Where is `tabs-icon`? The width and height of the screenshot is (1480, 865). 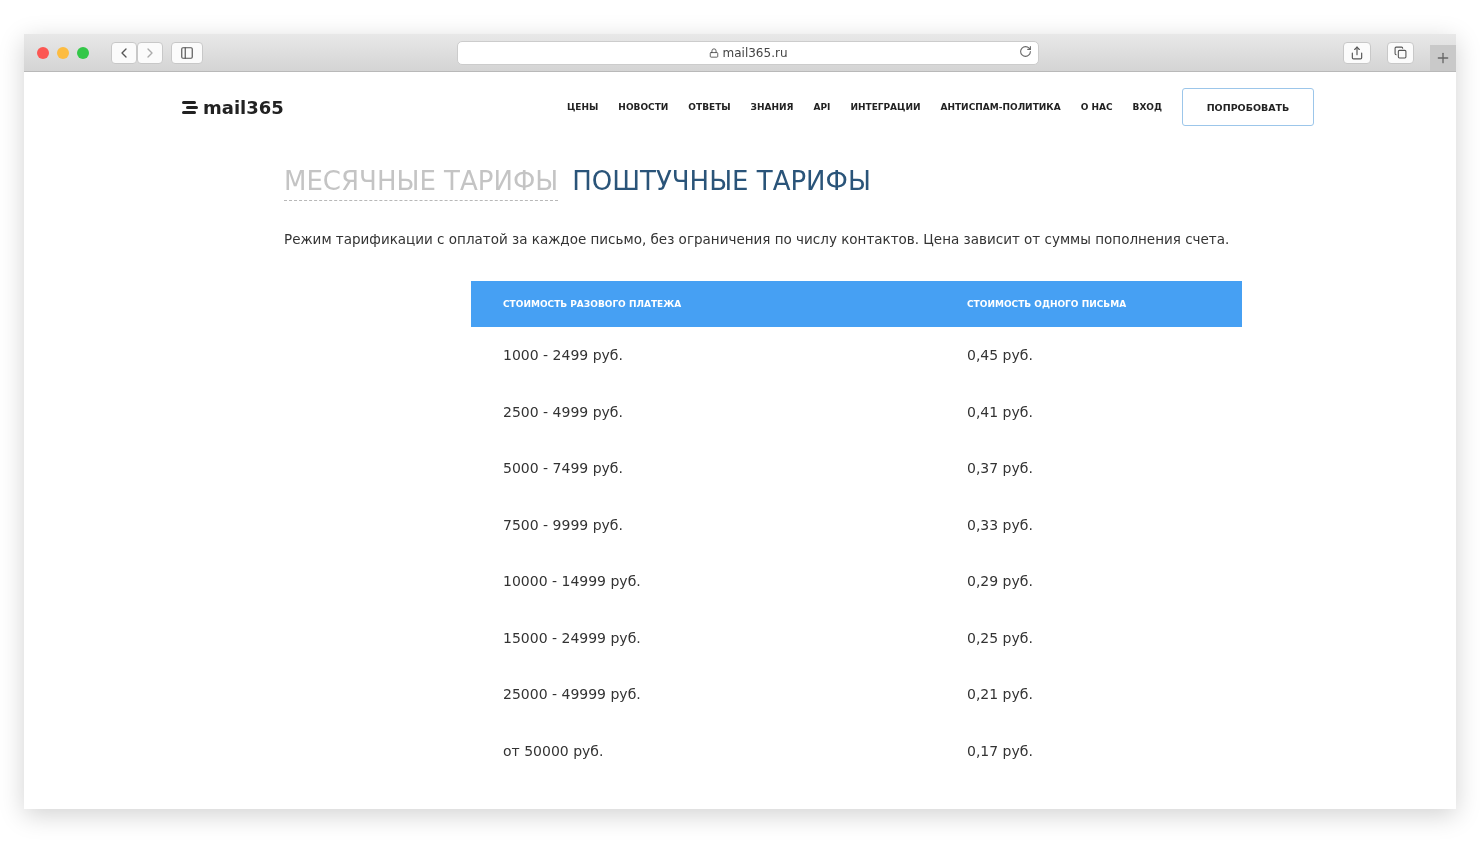
tabs-icon is located at coordinates (1400, 52).